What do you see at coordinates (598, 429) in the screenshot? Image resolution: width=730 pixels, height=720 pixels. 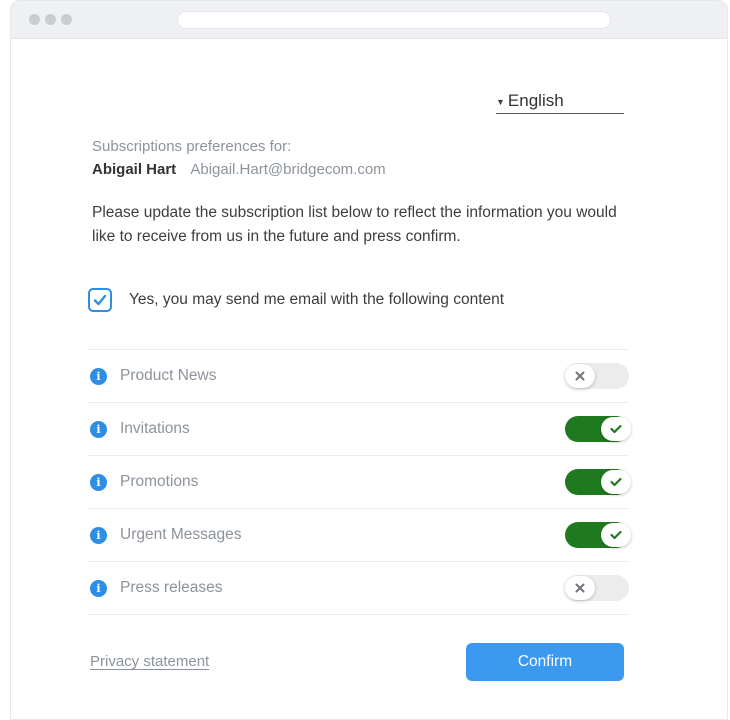 I see `toggle-invitations` at bounding box center [598, 429].